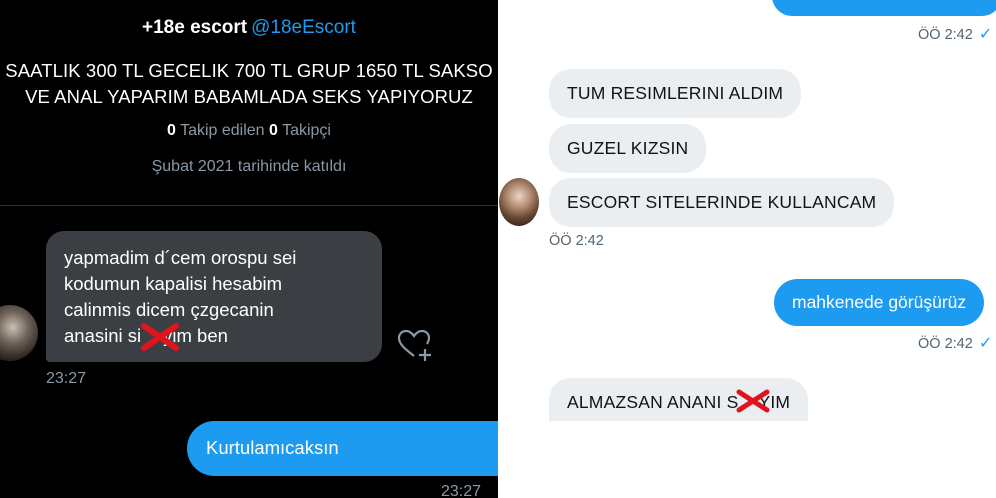 The width and height of the screenshot is (996, 498). I want to click on message-bubble-incoming: ESCORT SITELERINDE KULLANCAM, so click(722, 202).